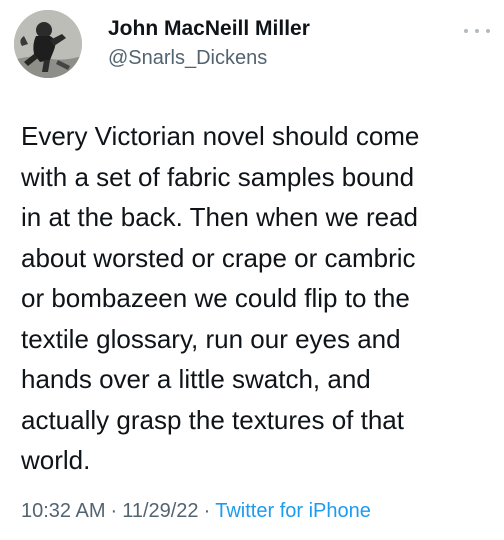 The width and height of the screenshot is (504, 540). What do you see at coordinates (63, 511) in the screenshot?
I see `tweet-time: 10:32 AM` at bounding box center [63, 511].